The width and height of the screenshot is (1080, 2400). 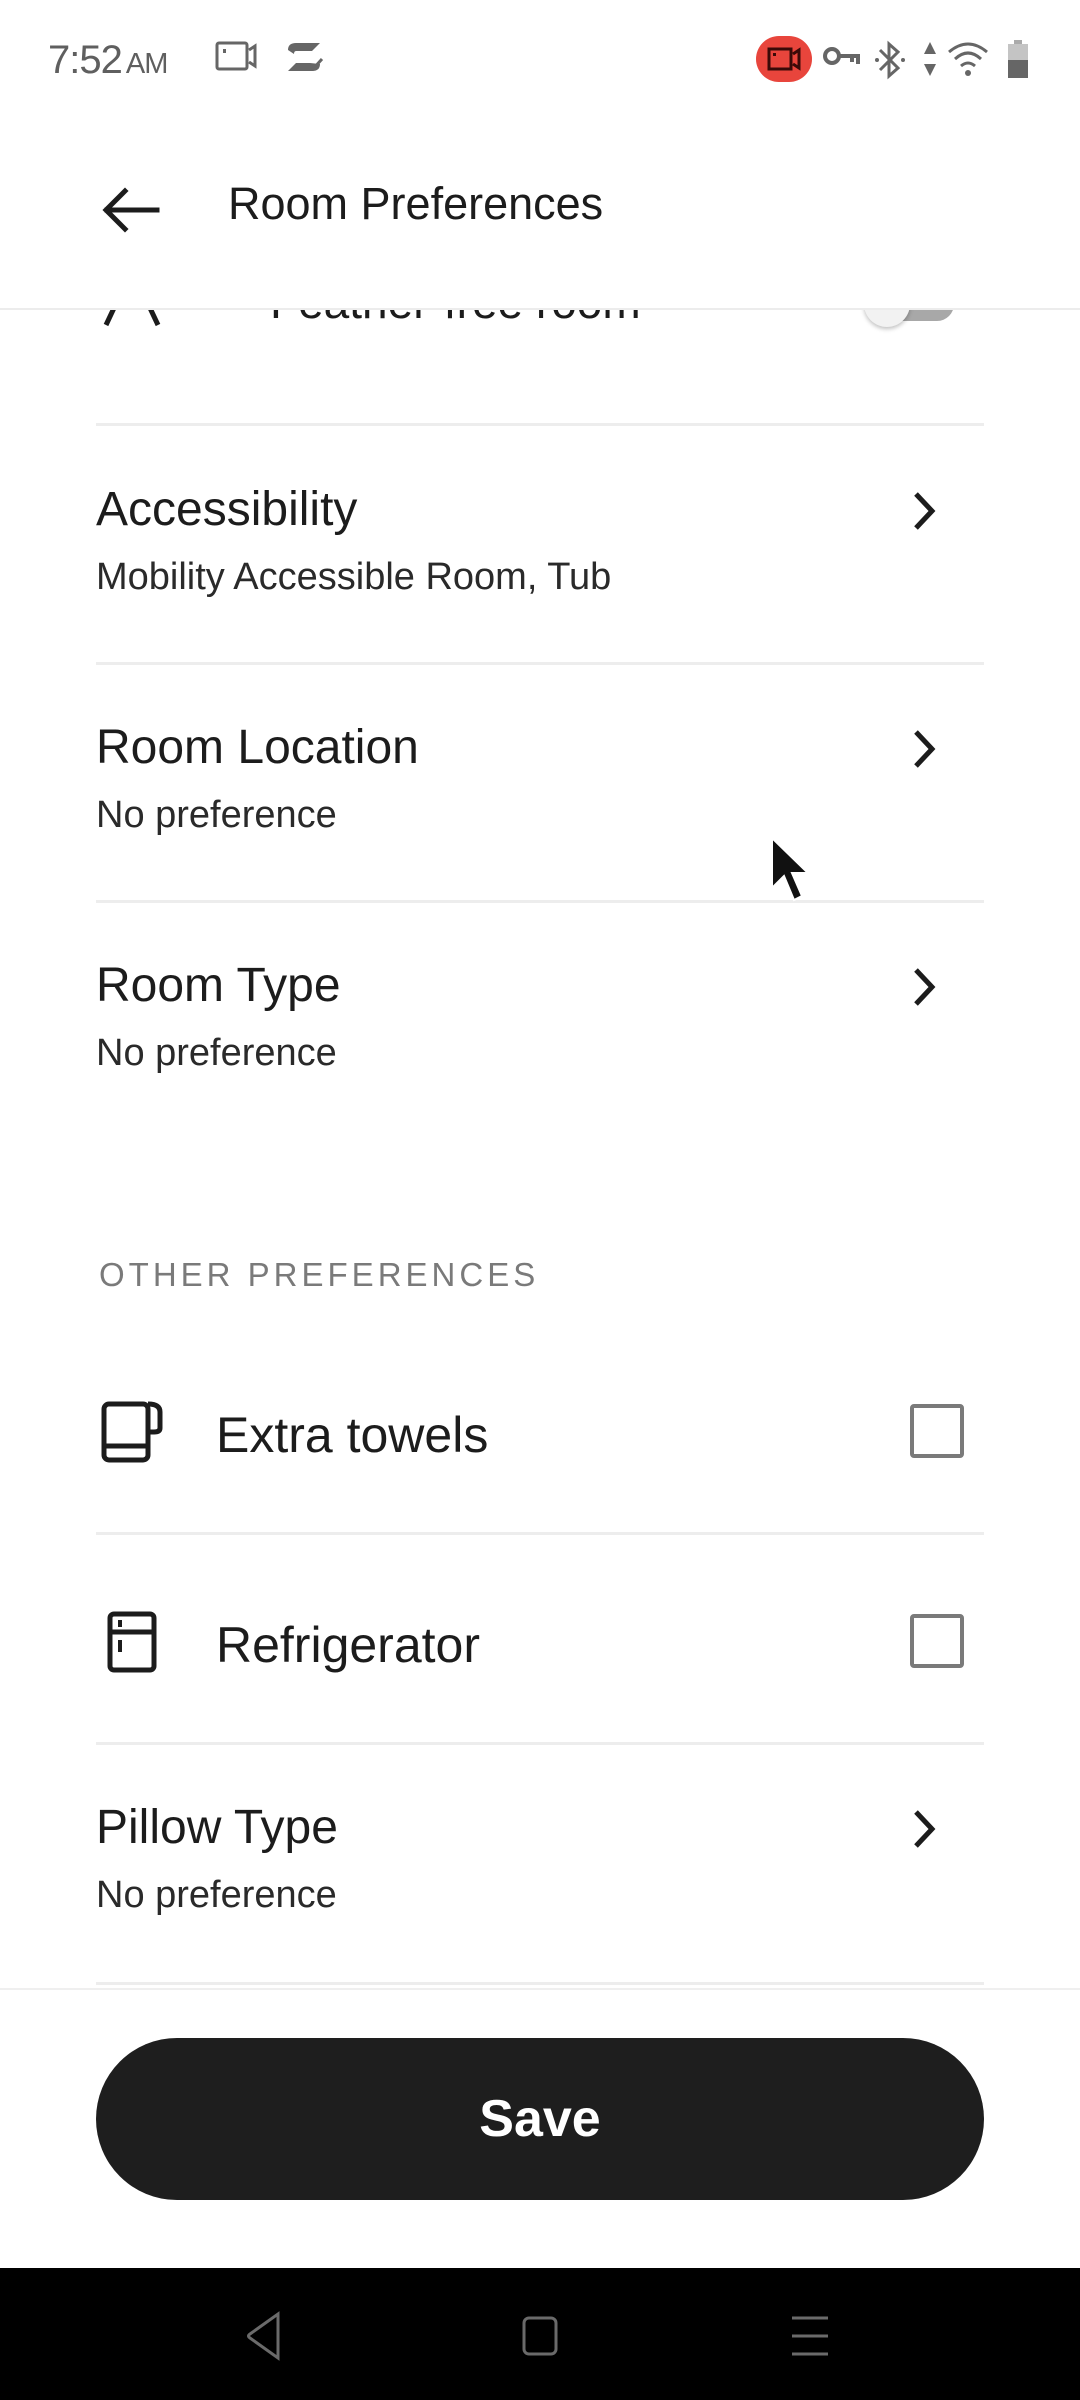 I want to click on accessibility-title: Accessibility, so click(x=227, y=509).